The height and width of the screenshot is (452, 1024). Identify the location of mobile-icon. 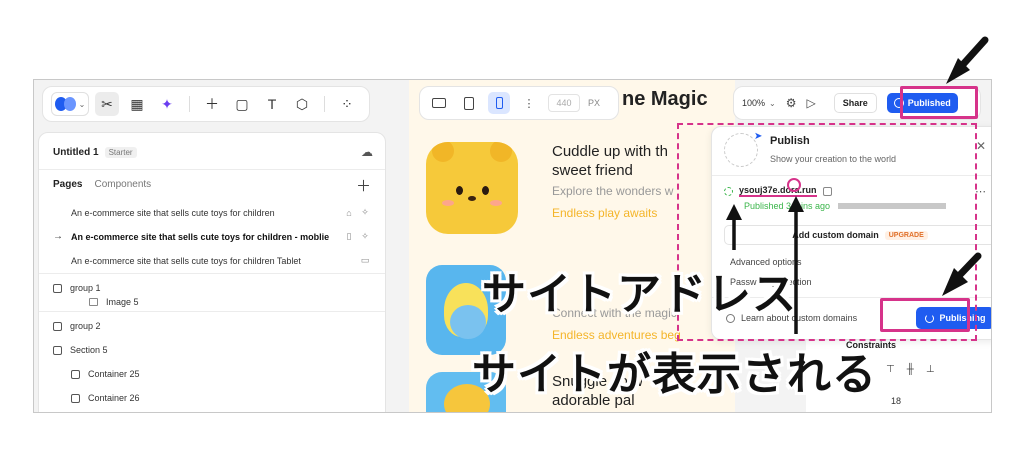
(499, 103).